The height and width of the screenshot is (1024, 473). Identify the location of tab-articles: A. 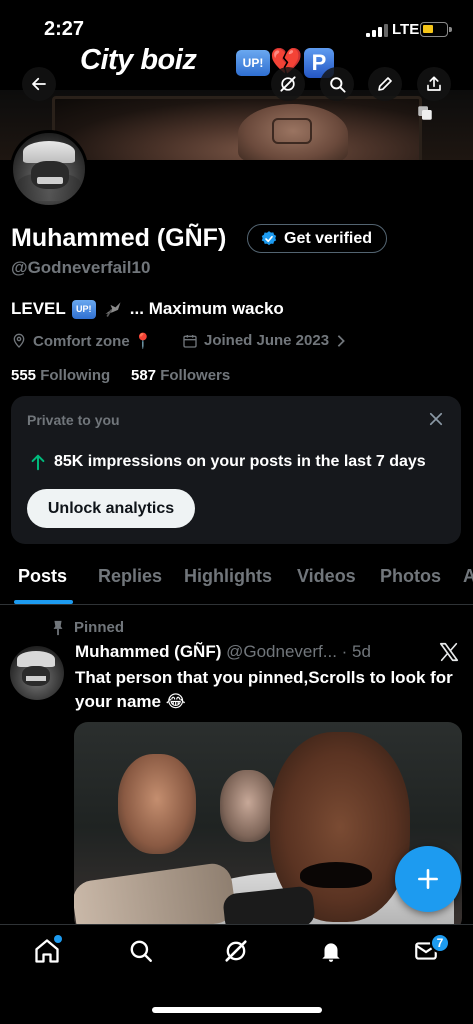
(468, 576).